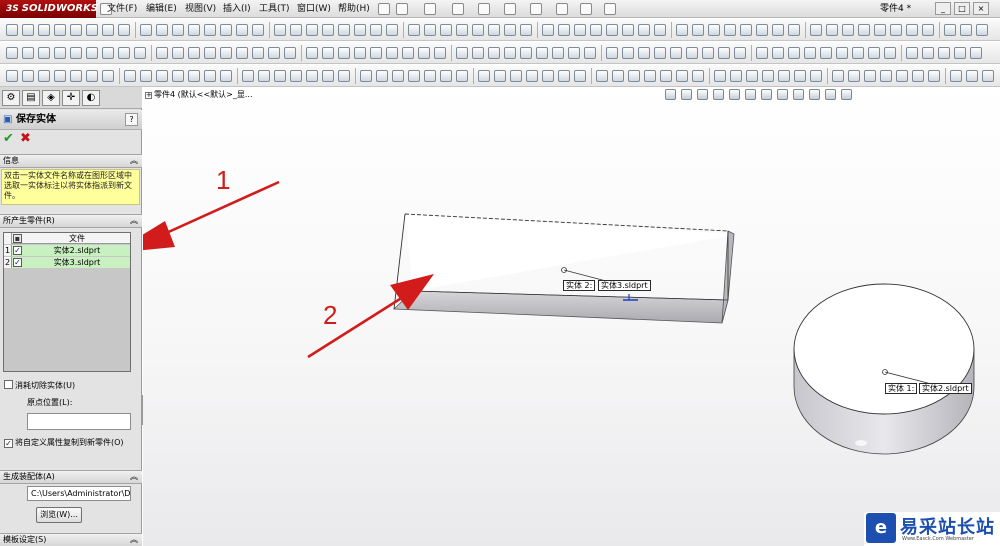 This screenshot has width=1000, height=546. I want to click on cylinder-body, so click(884, 369).